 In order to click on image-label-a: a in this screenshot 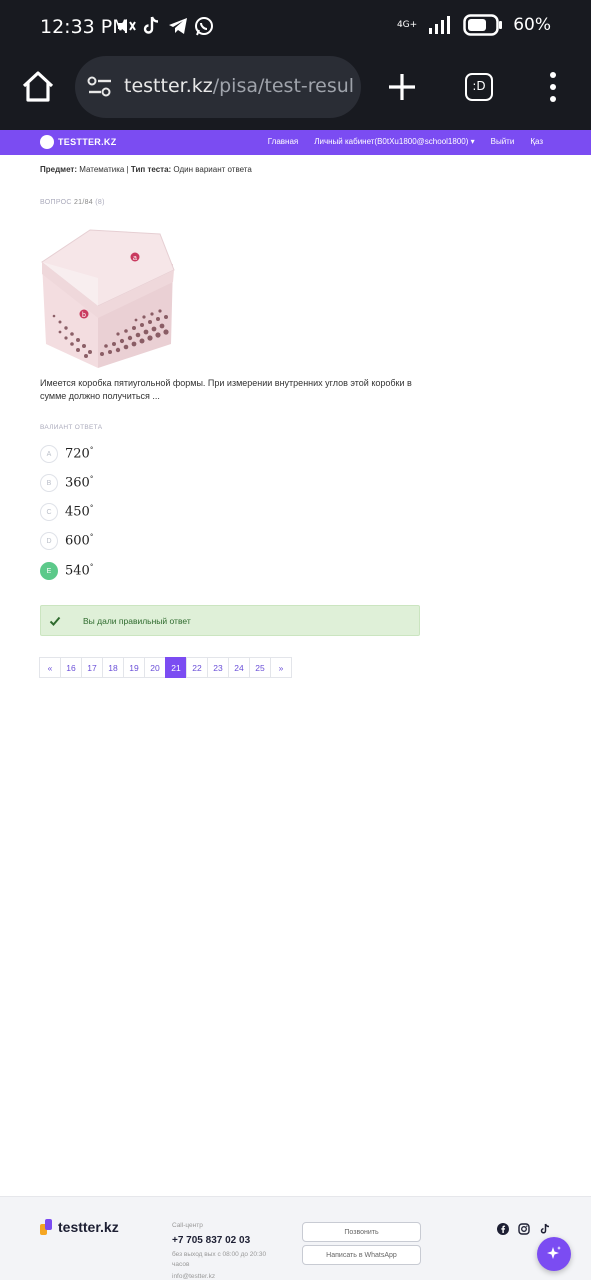, I will do `click(135, 258)`.